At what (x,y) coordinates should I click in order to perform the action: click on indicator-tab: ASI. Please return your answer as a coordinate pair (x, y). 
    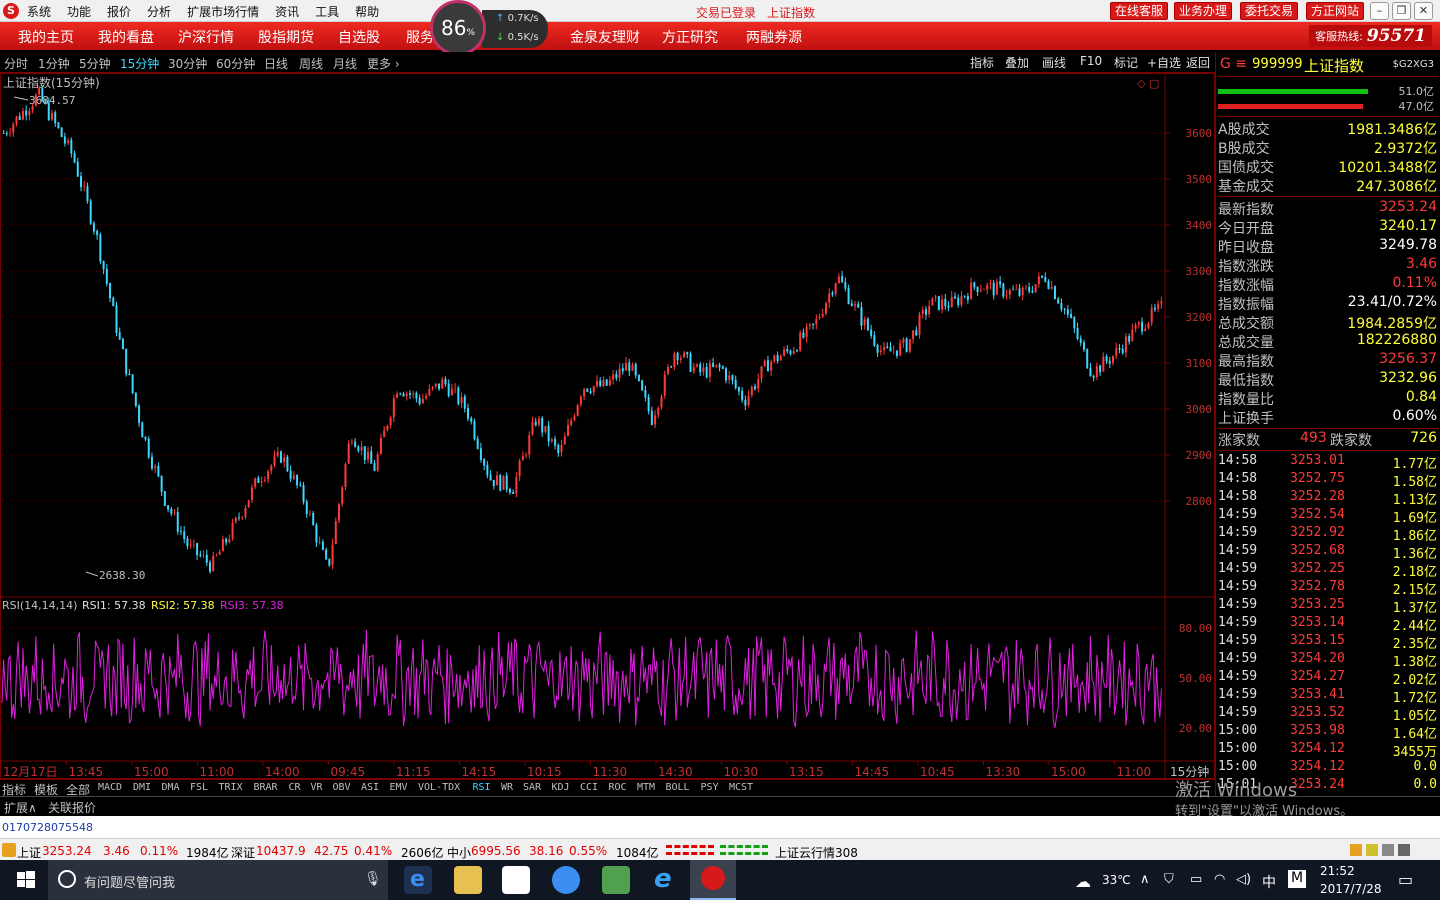
    Looking at the image, I should click on (370, 787).